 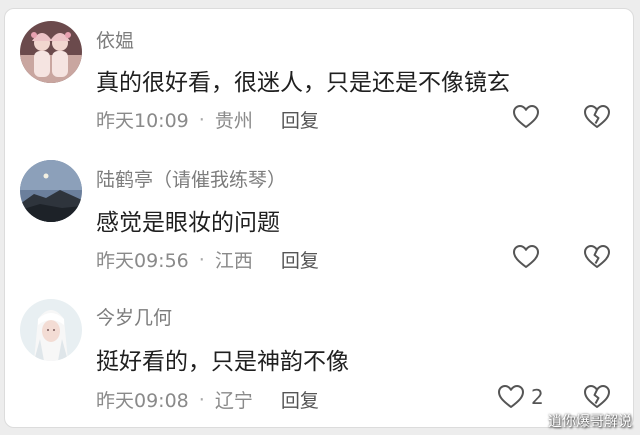 I want to click on like-button: 2, so click(x=520, y=397).